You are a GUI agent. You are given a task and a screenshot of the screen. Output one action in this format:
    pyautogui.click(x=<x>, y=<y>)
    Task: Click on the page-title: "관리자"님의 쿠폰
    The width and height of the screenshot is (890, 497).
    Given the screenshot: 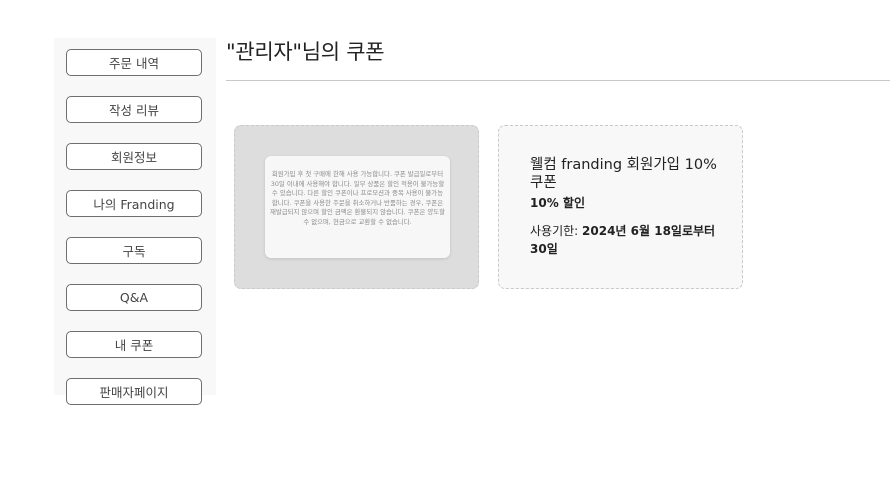 What is the action you would take?
    pyautogui.click(x=305, y=52)
    